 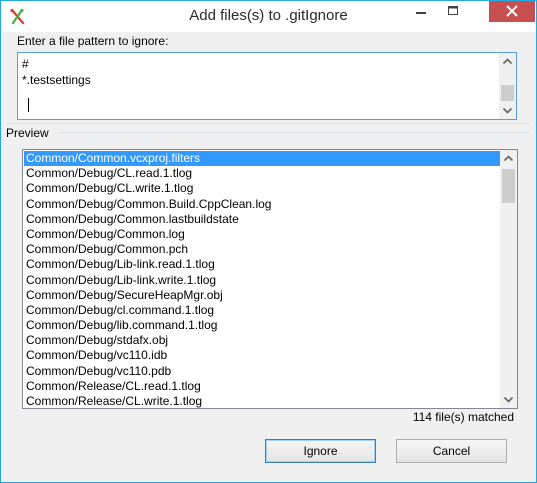 What do you see at coordinates (268, 16) in the screenshot?
I see `title-bar: Add files(s) to .gitIgnore` at bounding box center [268, 16].